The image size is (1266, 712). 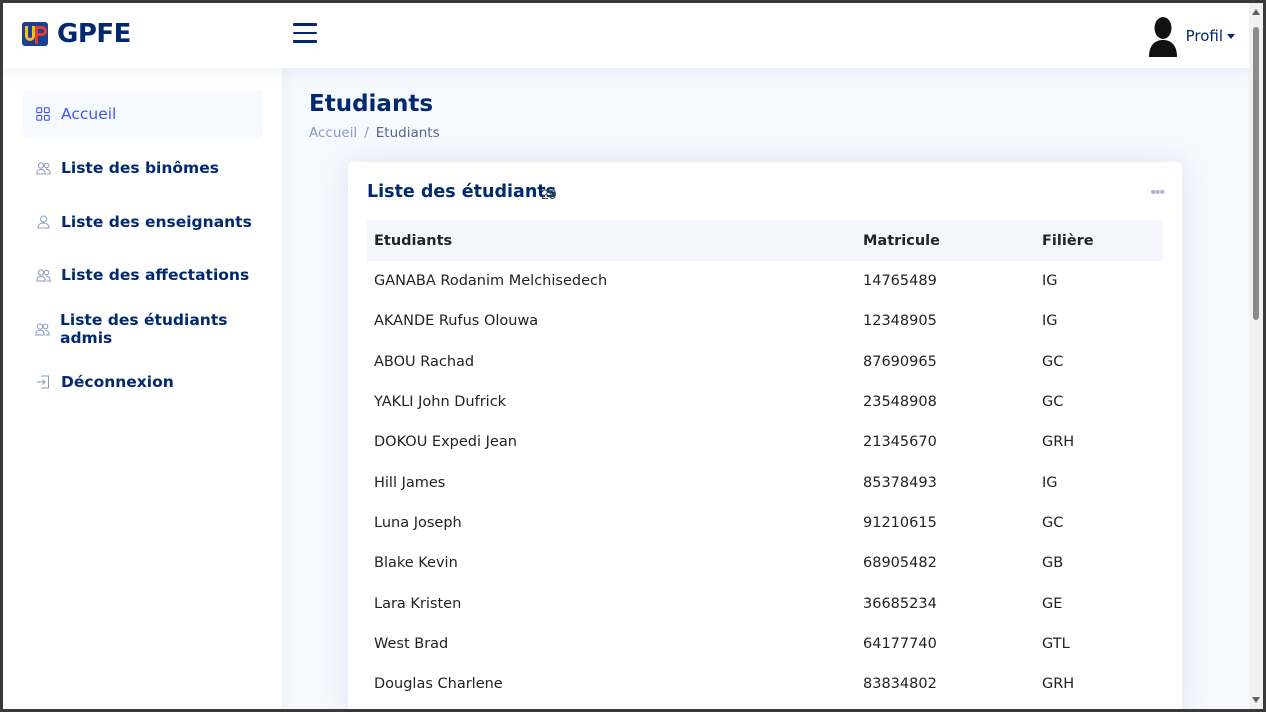 I want to click on table-row: GANABA Rodanim Melchisedech 14765489 IG, so click(x=765, y=281).